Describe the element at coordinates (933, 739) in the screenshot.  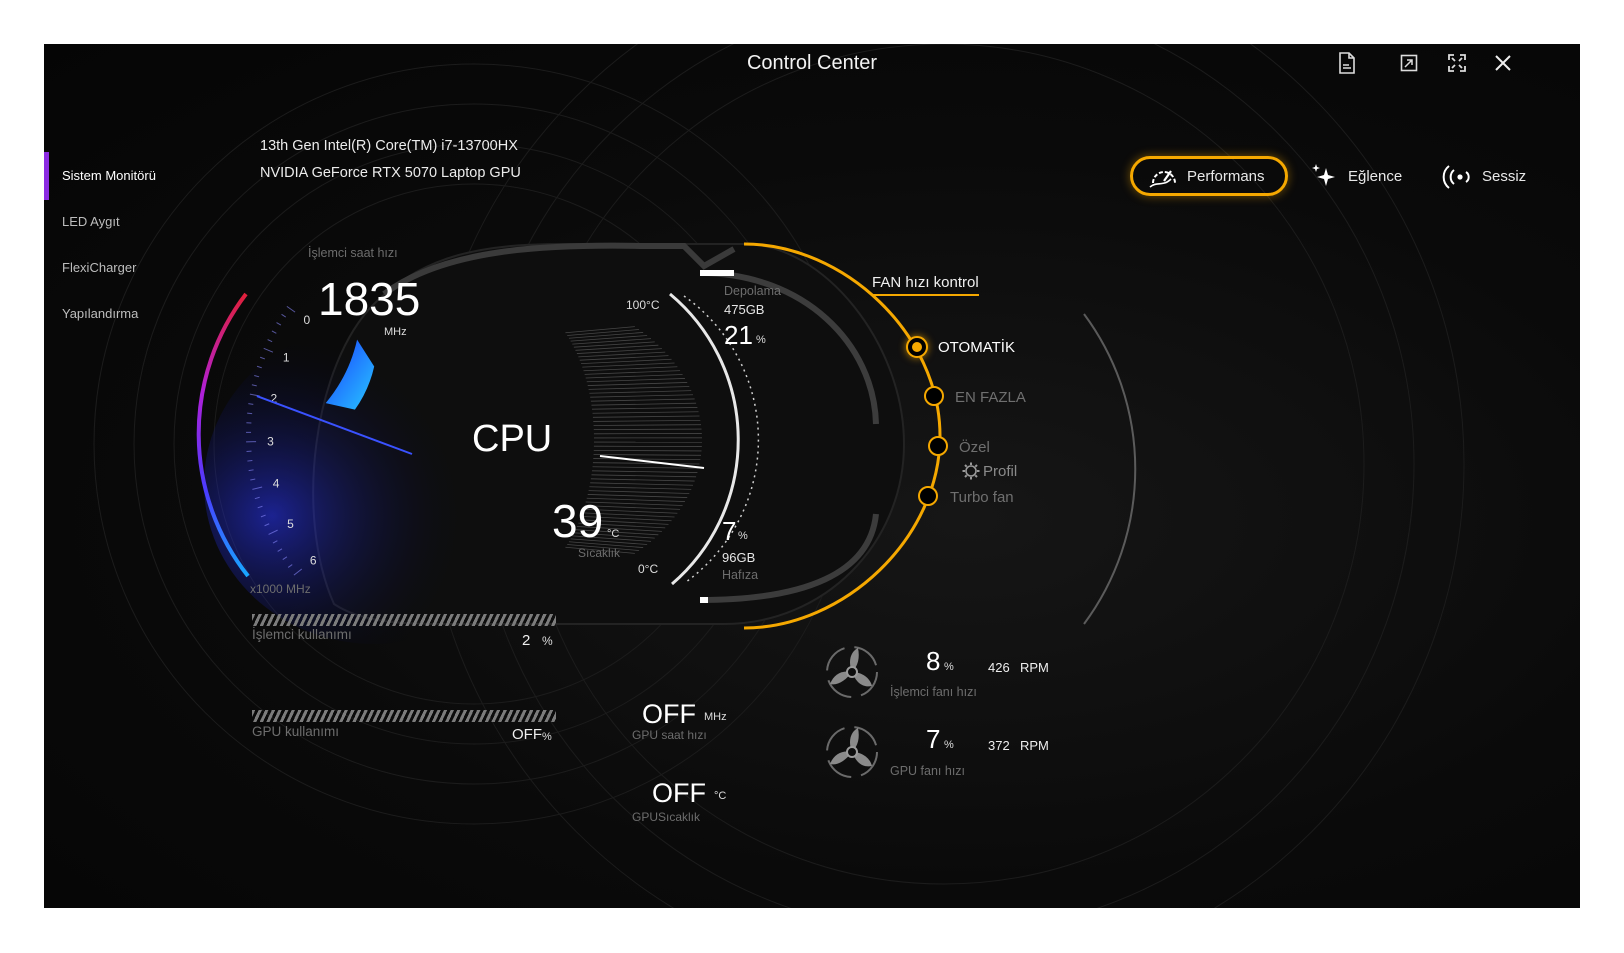
I see `gpu-fan-value: 7` at that location.